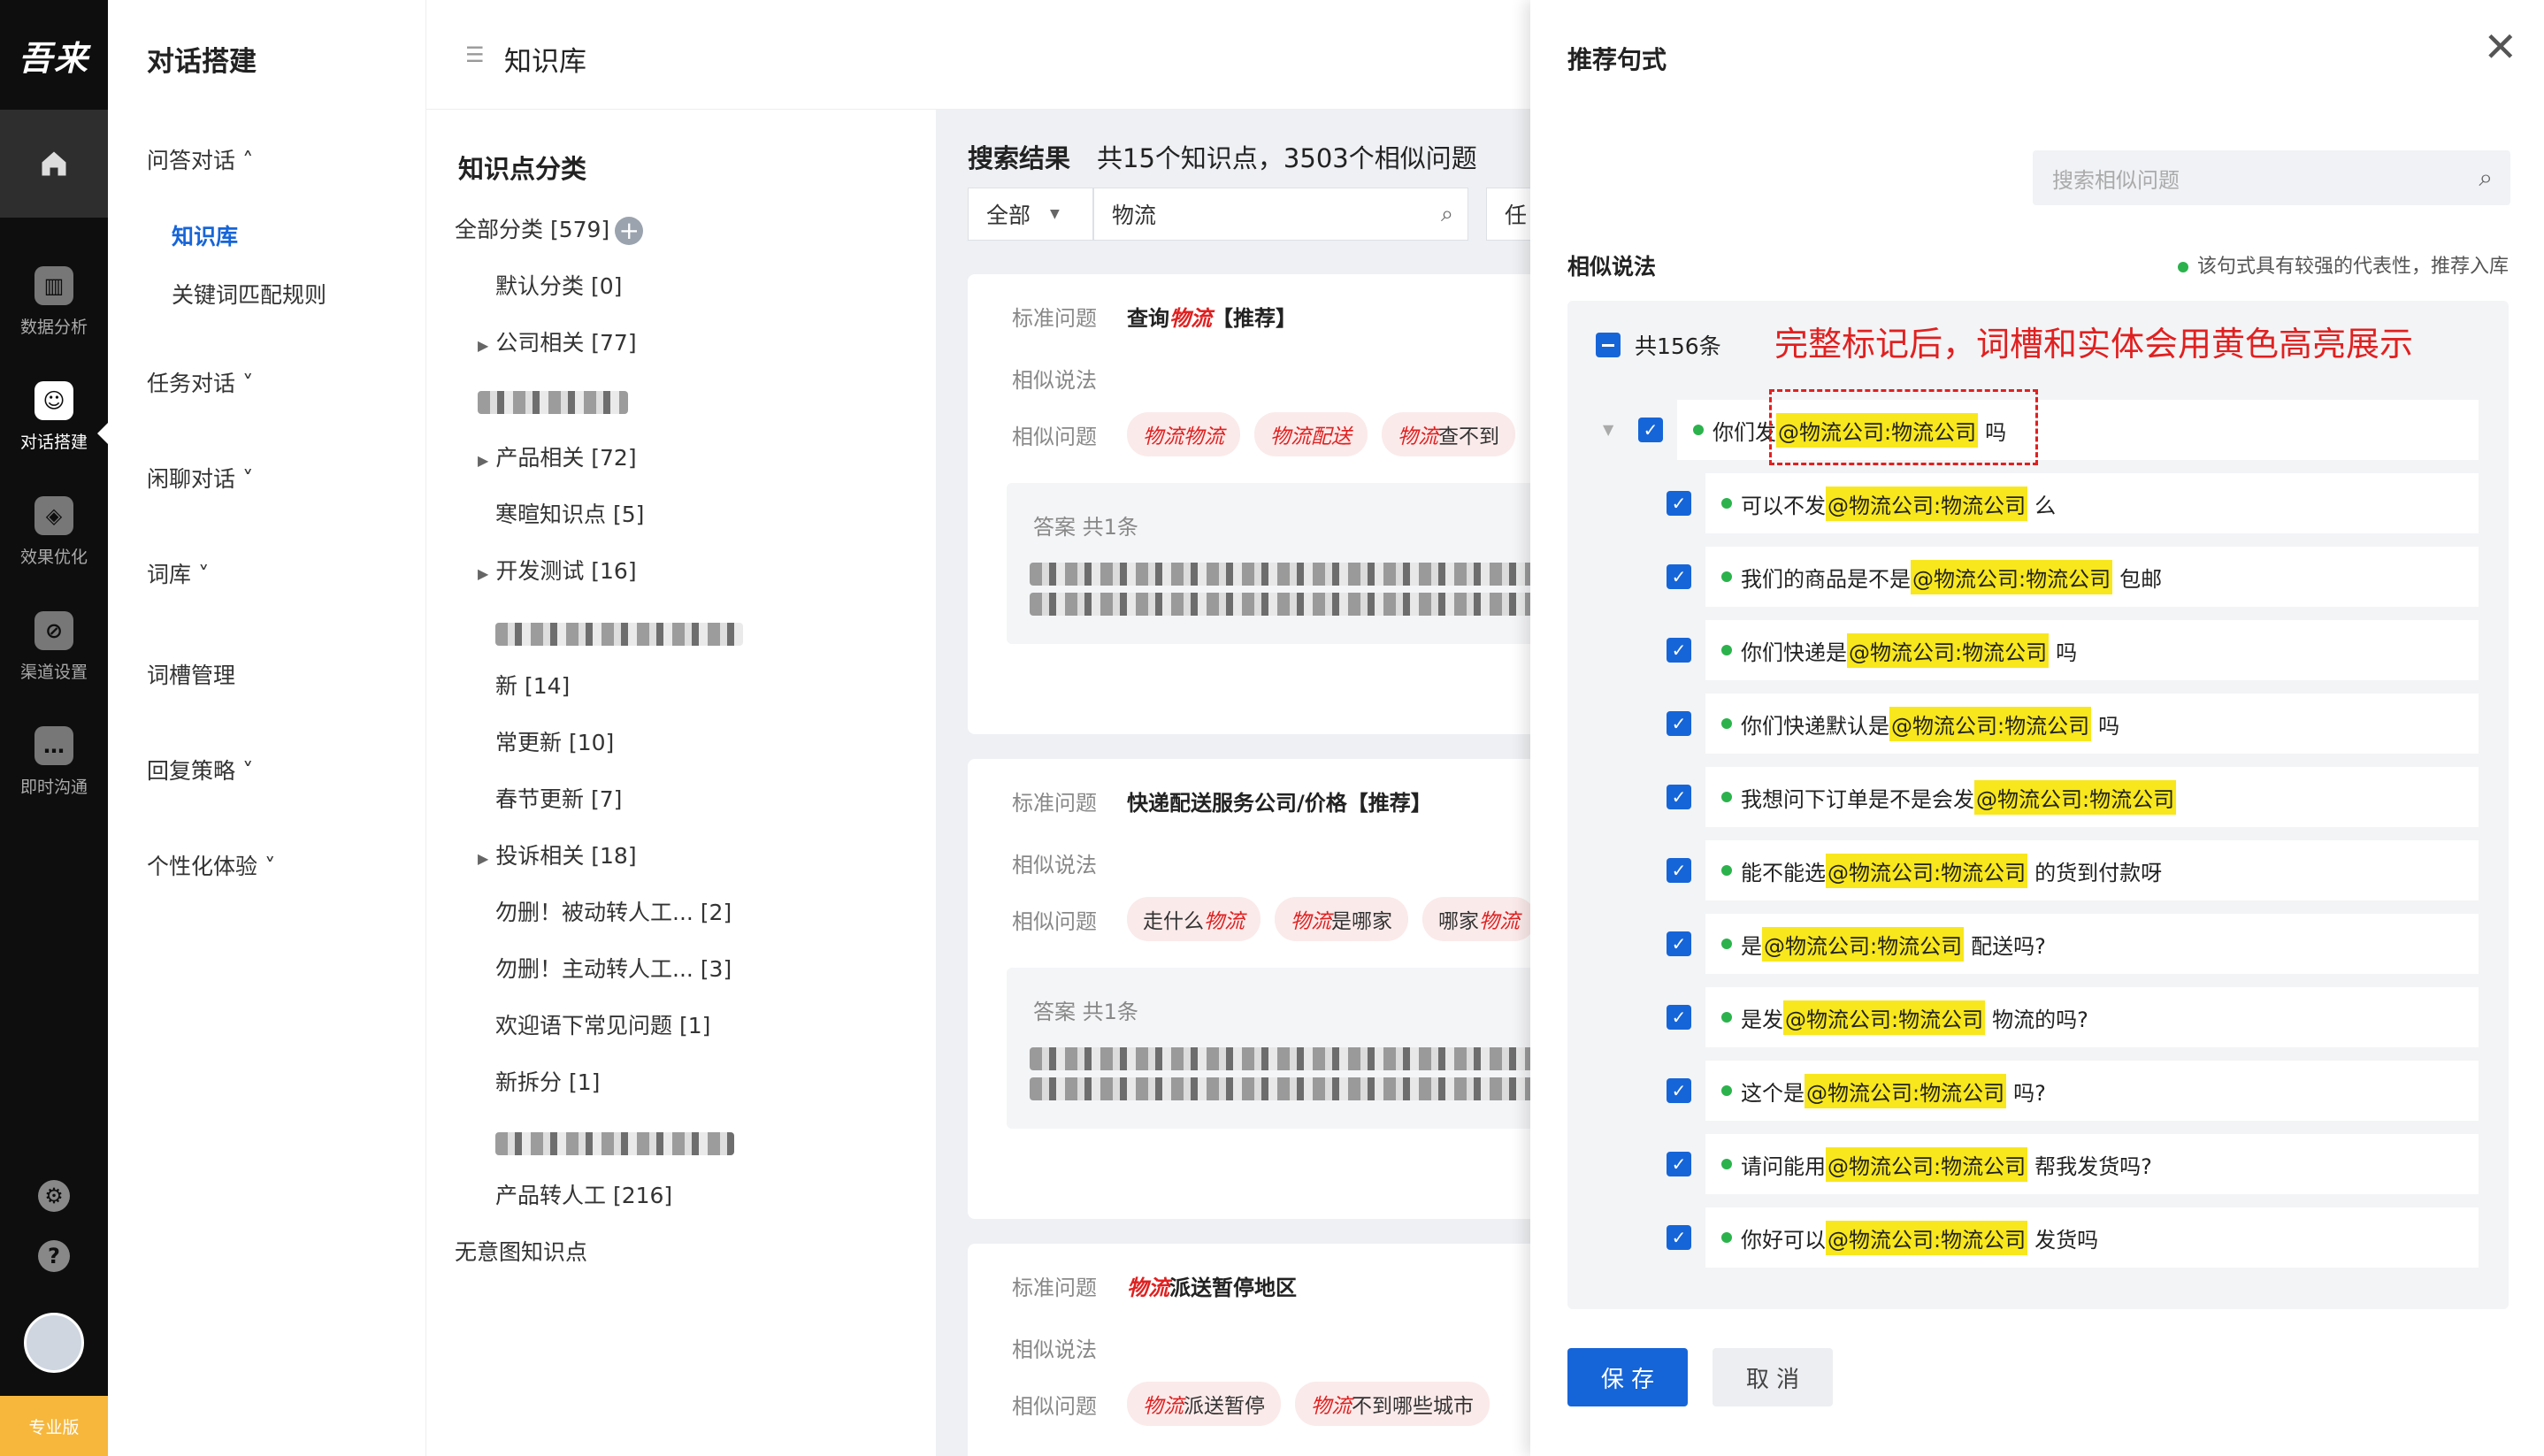  Describe the element at coordinates (557, 570) in the screenshot. I see `category-item: ▶ 开发测试 [16]` at that location.